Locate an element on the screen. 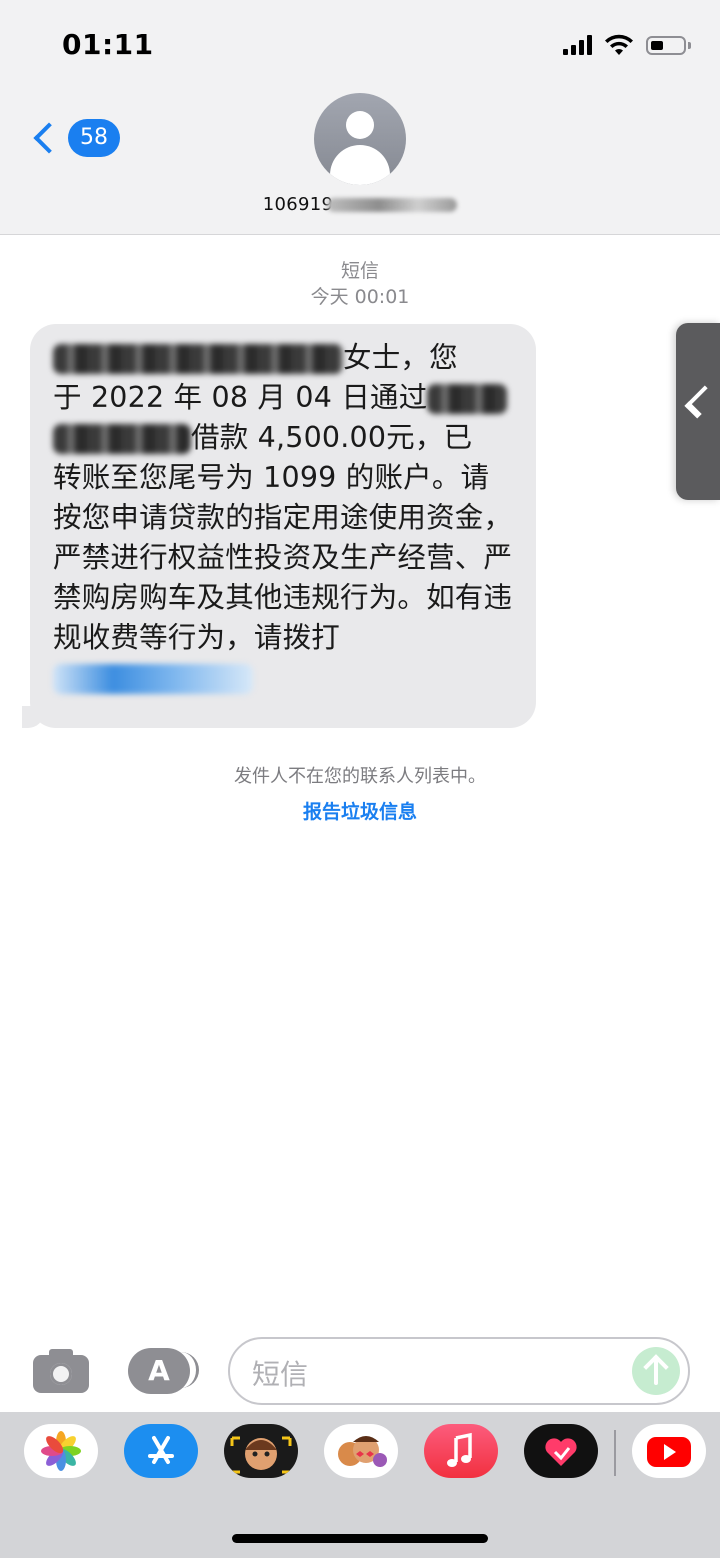 This screenshot has width=720, height=1558. drawer-divider is located at coordinates (615, 1453).